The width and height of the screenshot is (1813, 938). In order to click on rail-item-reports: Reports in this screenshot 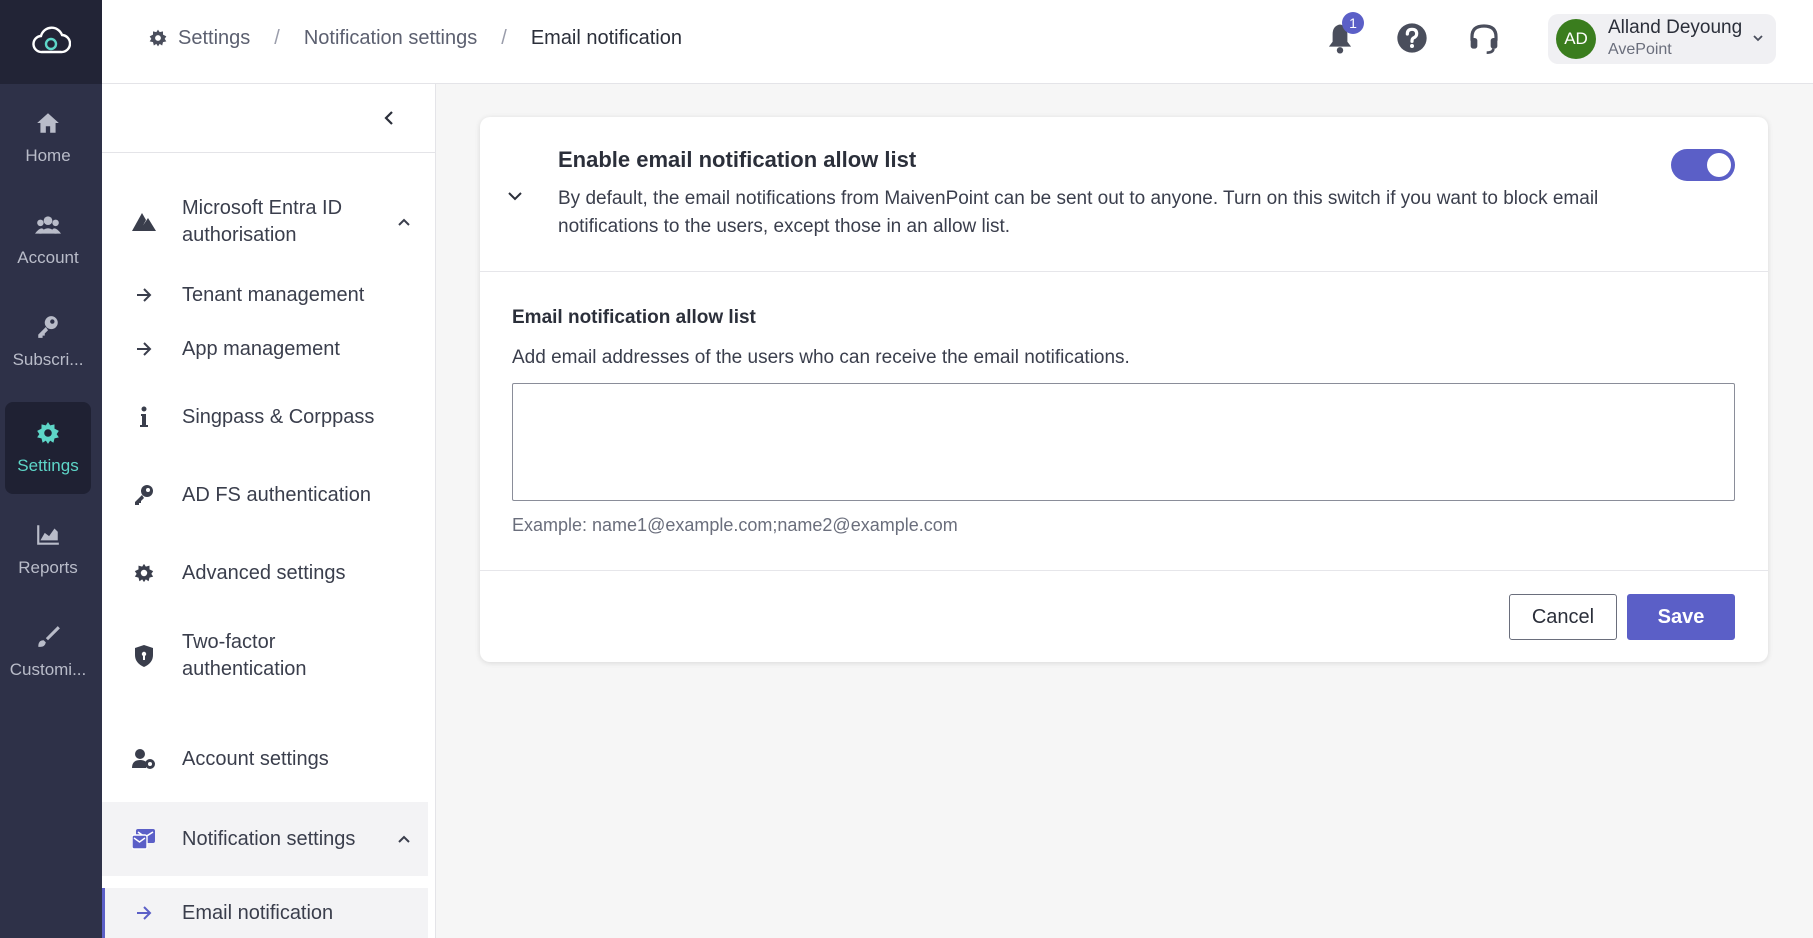, I will do `click(48, 550)`.